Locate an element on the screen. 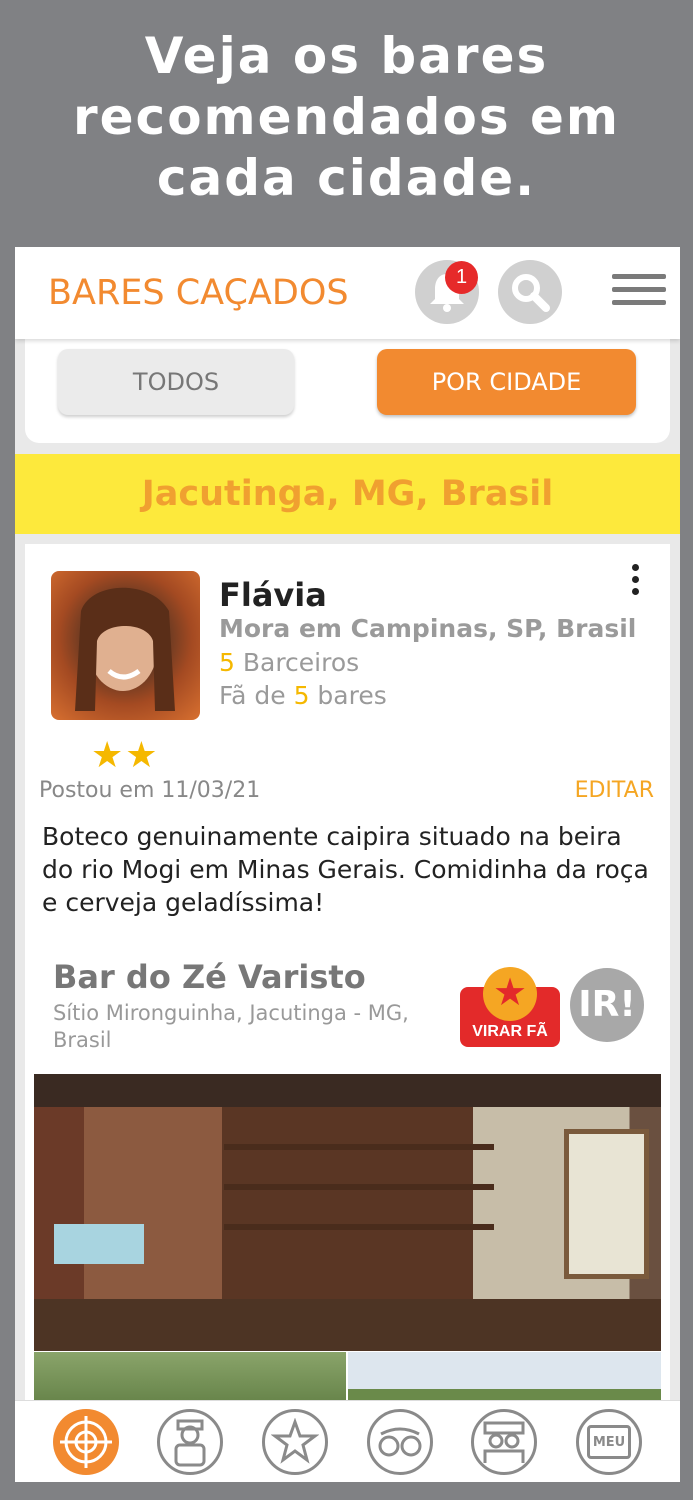  rating-stars: ★★ is located at coordinates (125, 754).